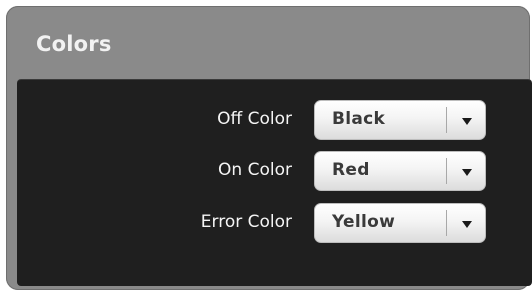 The width and height of the screenshot is (532, 294). I want to click on on-color-select: Red, so click(400, 171).